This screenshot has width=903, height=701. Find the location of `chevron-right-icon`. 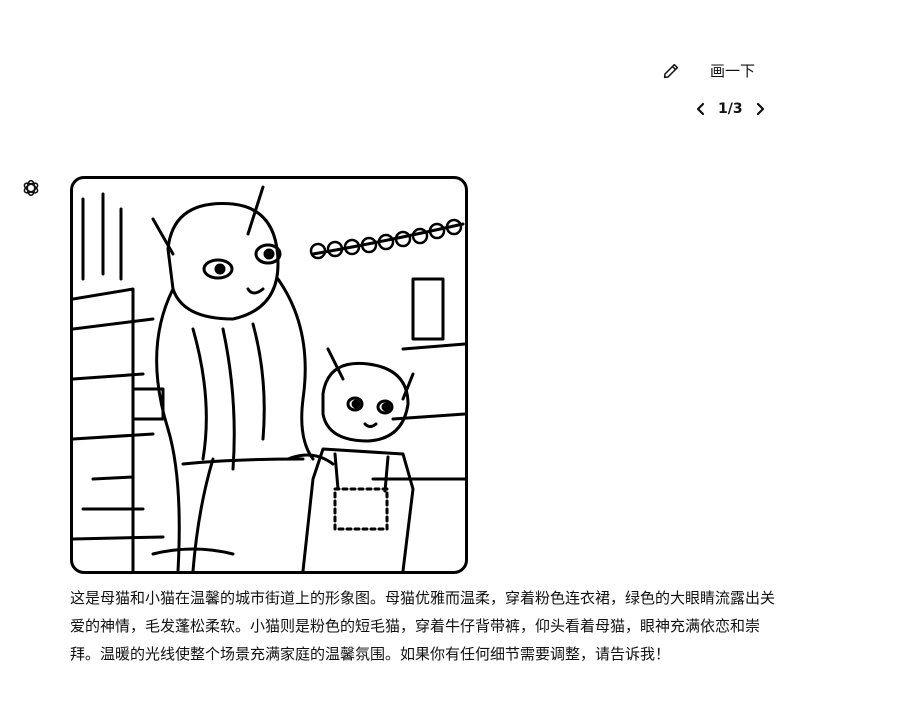

chevron-right-icon is located at coordinates (760, 109).